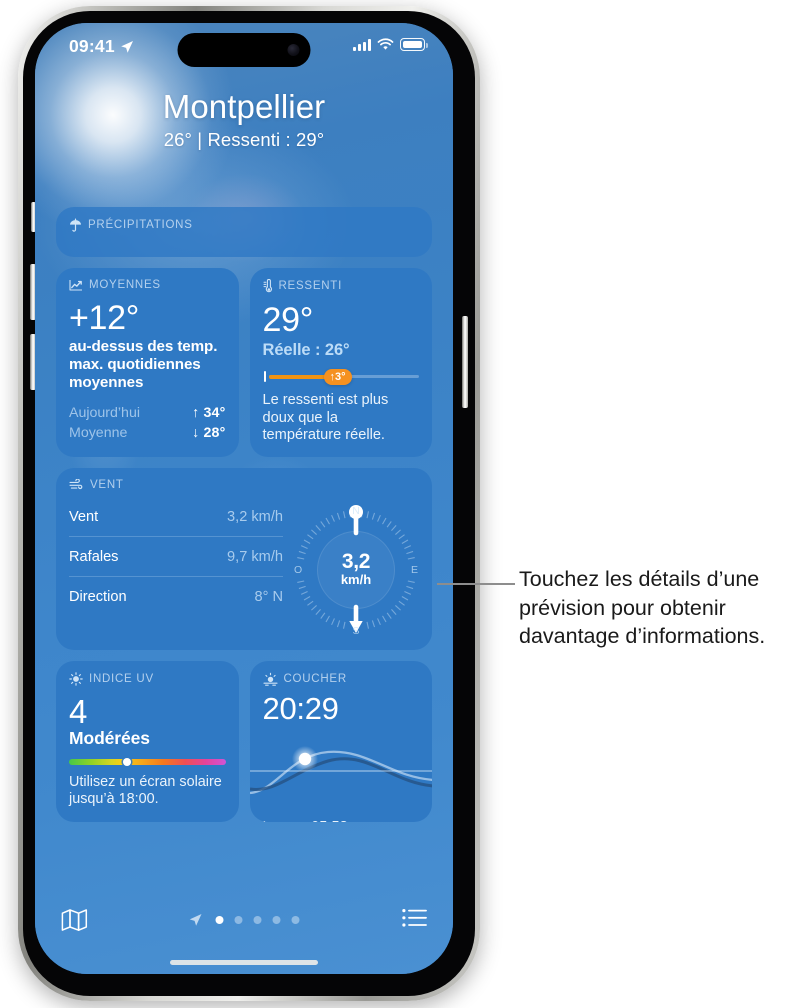  What do you see at coordinates (476, 584) in the screenshot?
I see `callout-leader-line` at bounding box center [476, 584].